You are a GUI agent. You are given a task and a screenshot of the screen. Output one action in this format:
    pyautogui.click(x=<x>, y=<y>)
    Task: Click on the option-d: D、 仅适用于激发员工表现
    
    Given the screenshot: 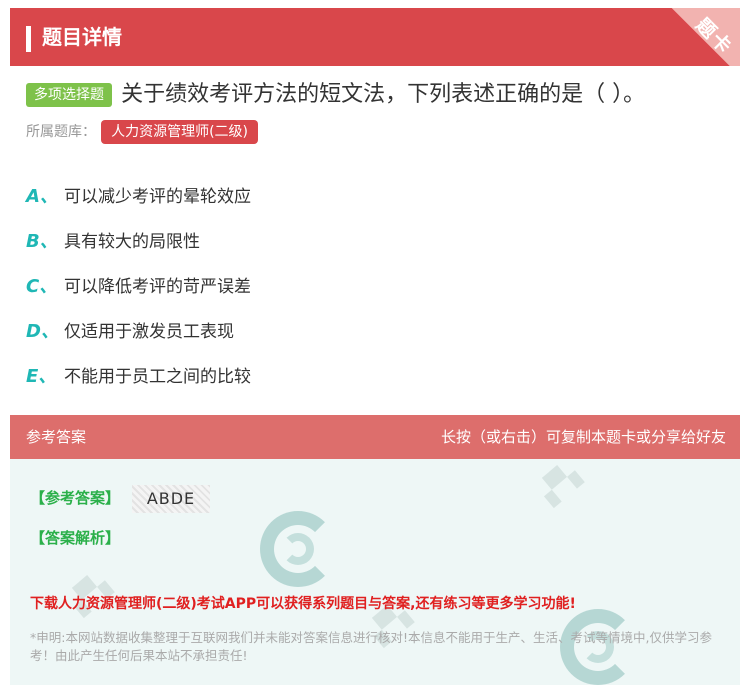 What is the action you would take?
    pyautogui.click(x=376, y=329)
    